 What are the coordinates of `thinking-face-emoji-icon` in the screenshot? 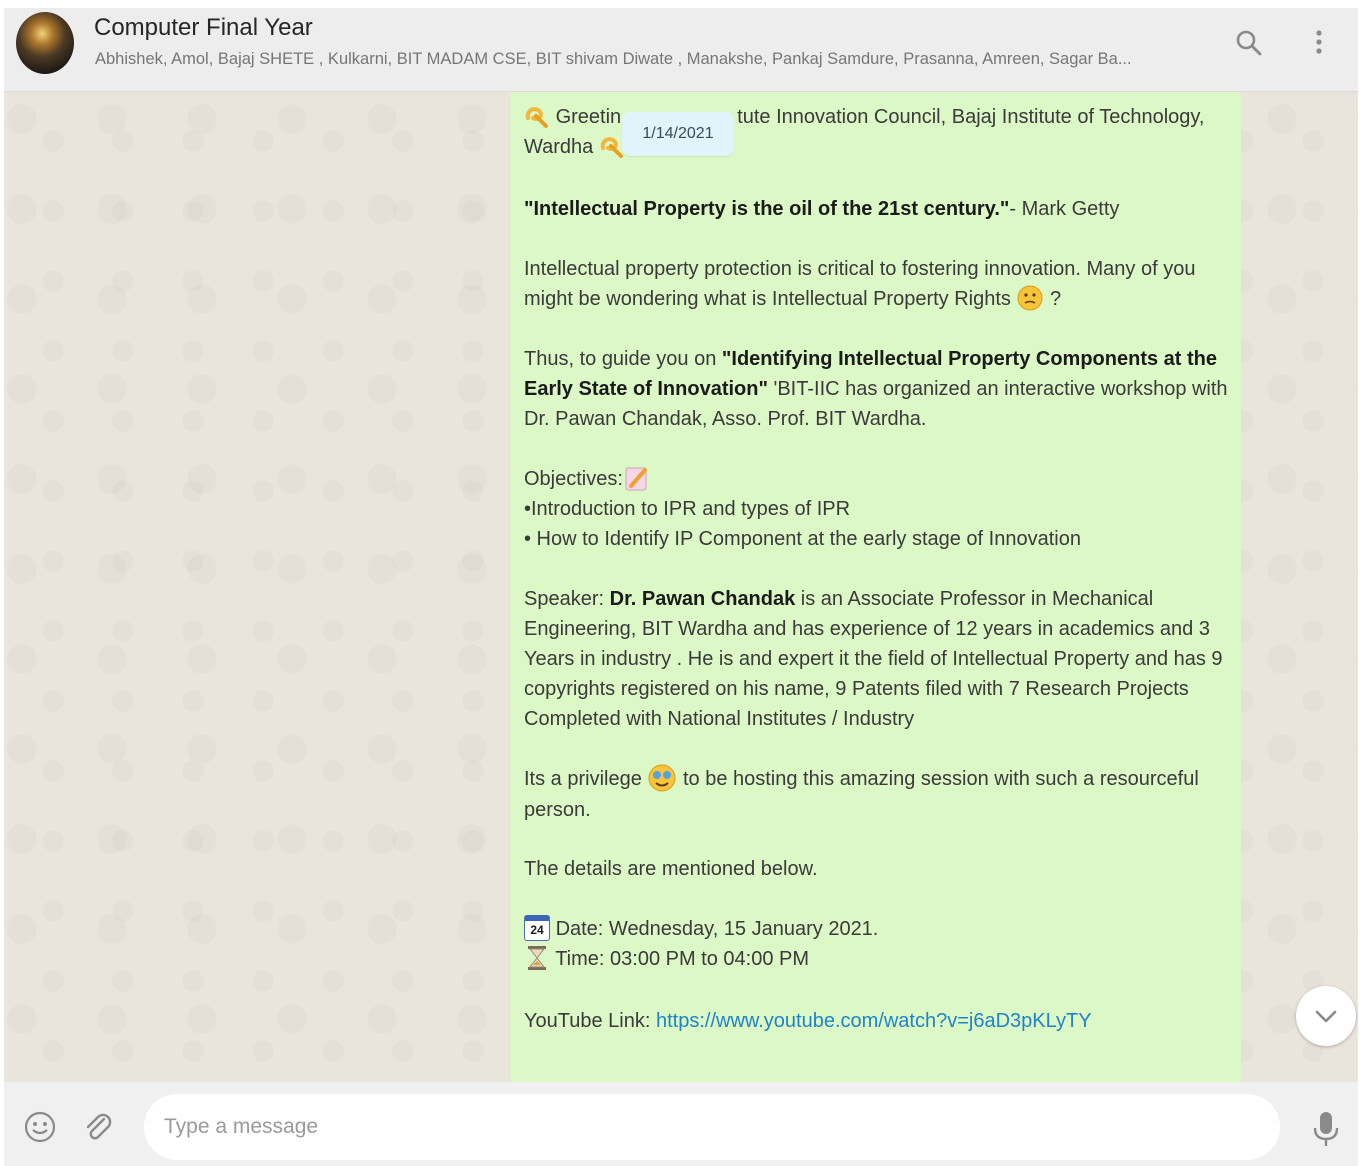 It's located at (1030, 298).